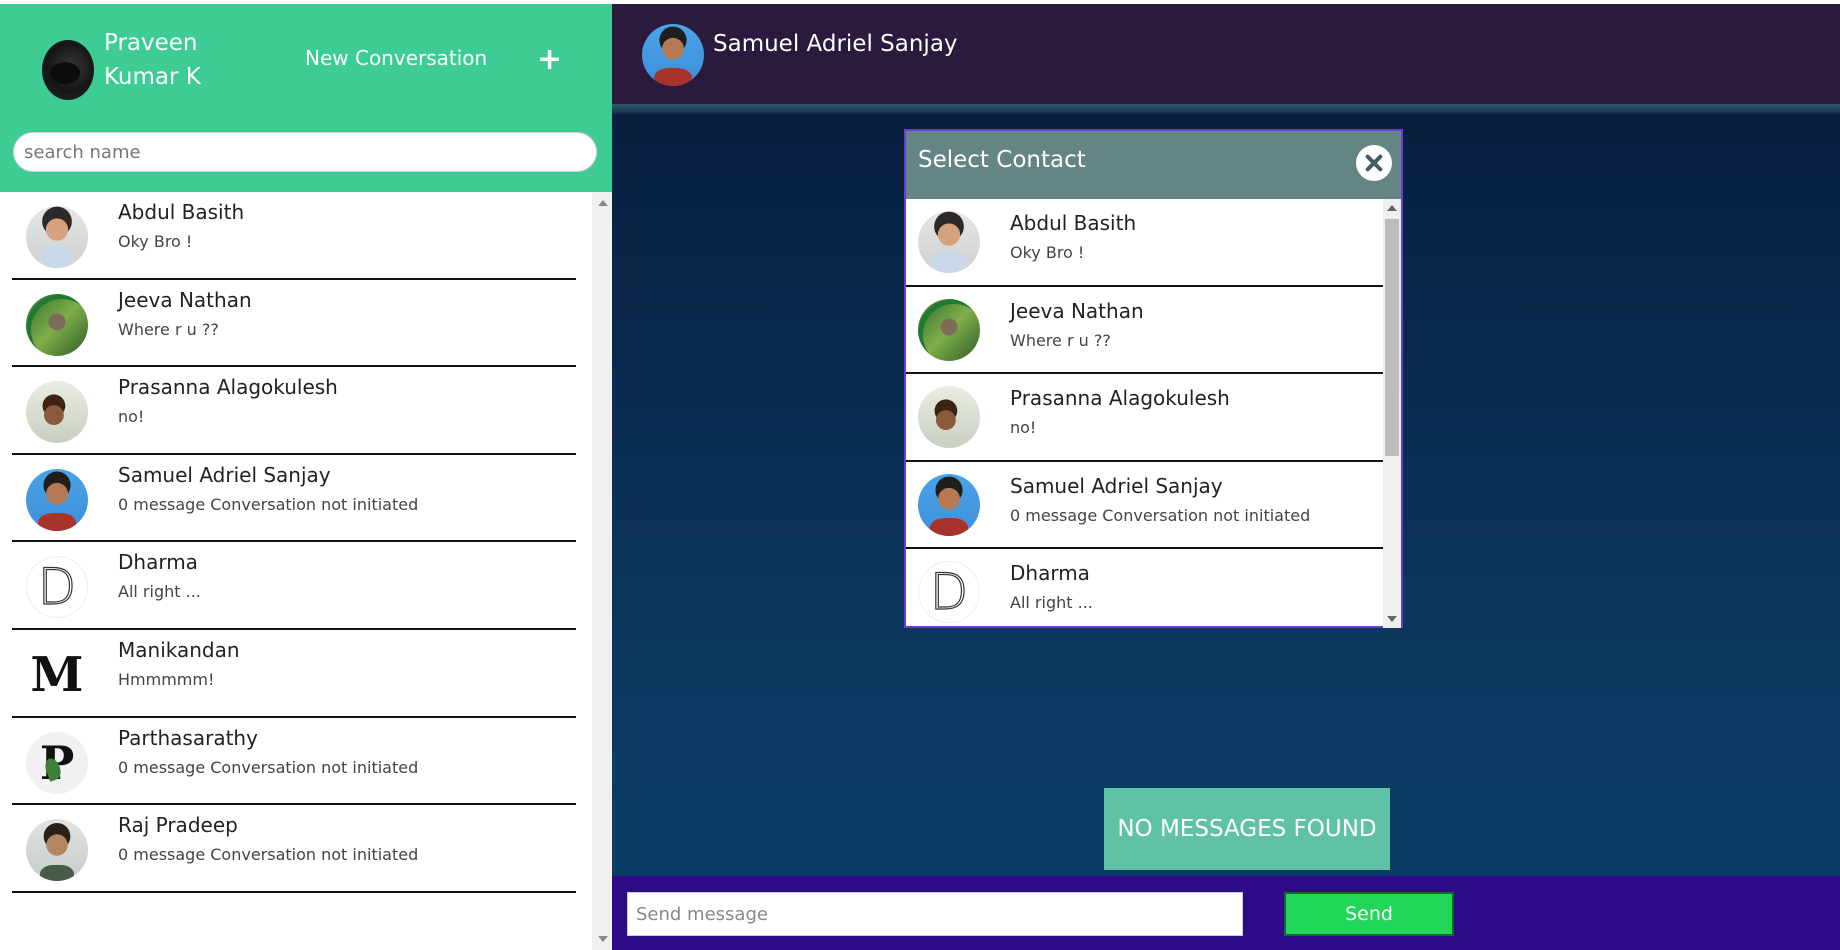 The height and width of the screenshot is (950, 1840). I want to click on modal-title: Select Contact, so click(1002, 160).